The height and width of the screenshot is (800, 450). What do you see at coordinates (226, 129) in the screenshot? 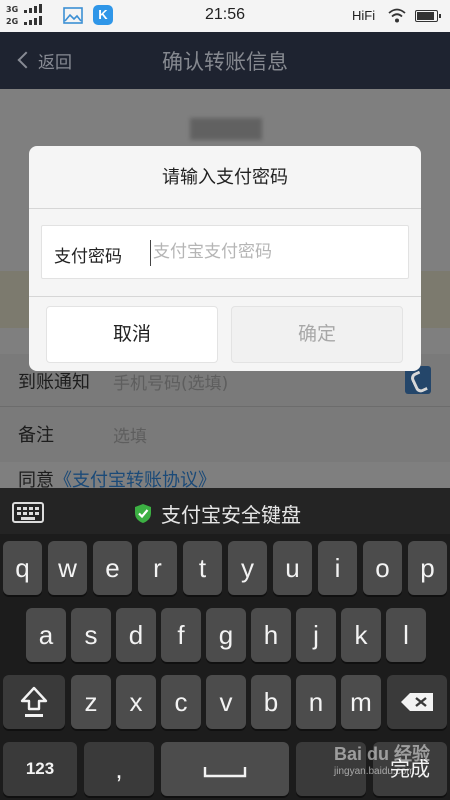
I see `recipient-name-blurred` at bounding box center [226, 129].